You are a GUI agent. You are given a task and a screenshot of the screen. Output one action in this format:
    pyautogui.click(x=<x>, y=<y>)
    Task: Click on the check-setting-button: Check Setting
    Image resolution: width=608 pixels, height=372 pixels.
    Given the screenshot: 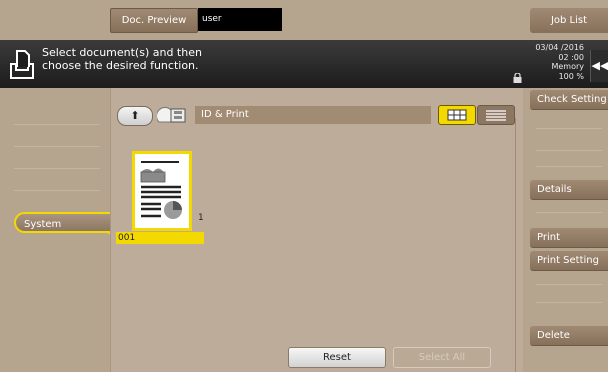 What is the action you would take?
    pyautogui.click(x=569, y=100)
    